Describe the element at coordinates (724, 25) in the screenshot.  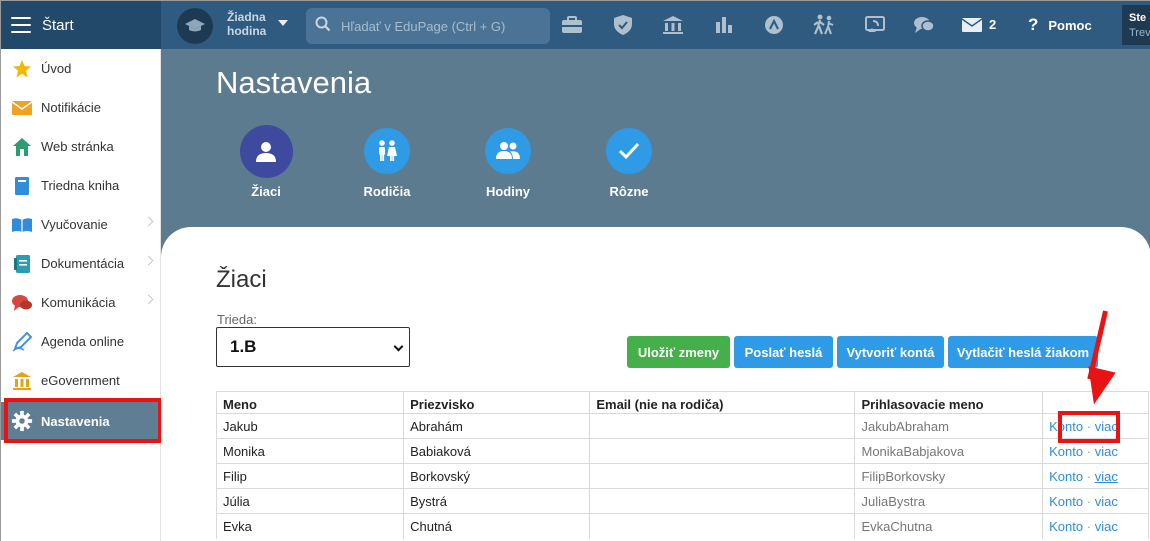
I see `bar-chart-icon` at that location.